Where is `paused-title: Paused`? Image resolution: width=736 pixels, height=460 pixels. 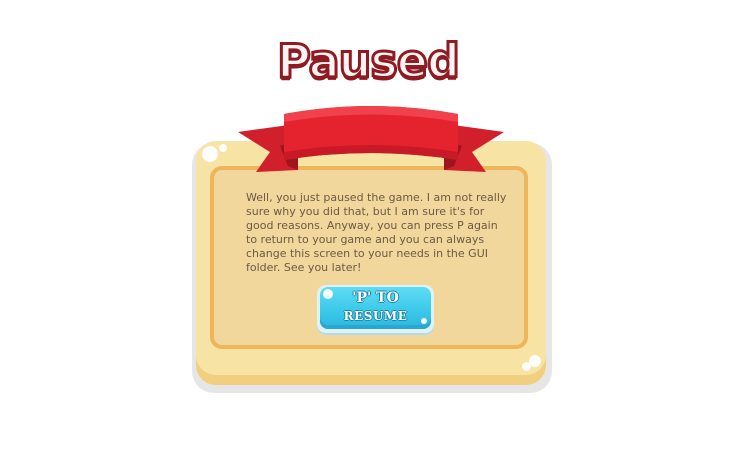
paused-title: Paused is located at coordinates (368, 63).